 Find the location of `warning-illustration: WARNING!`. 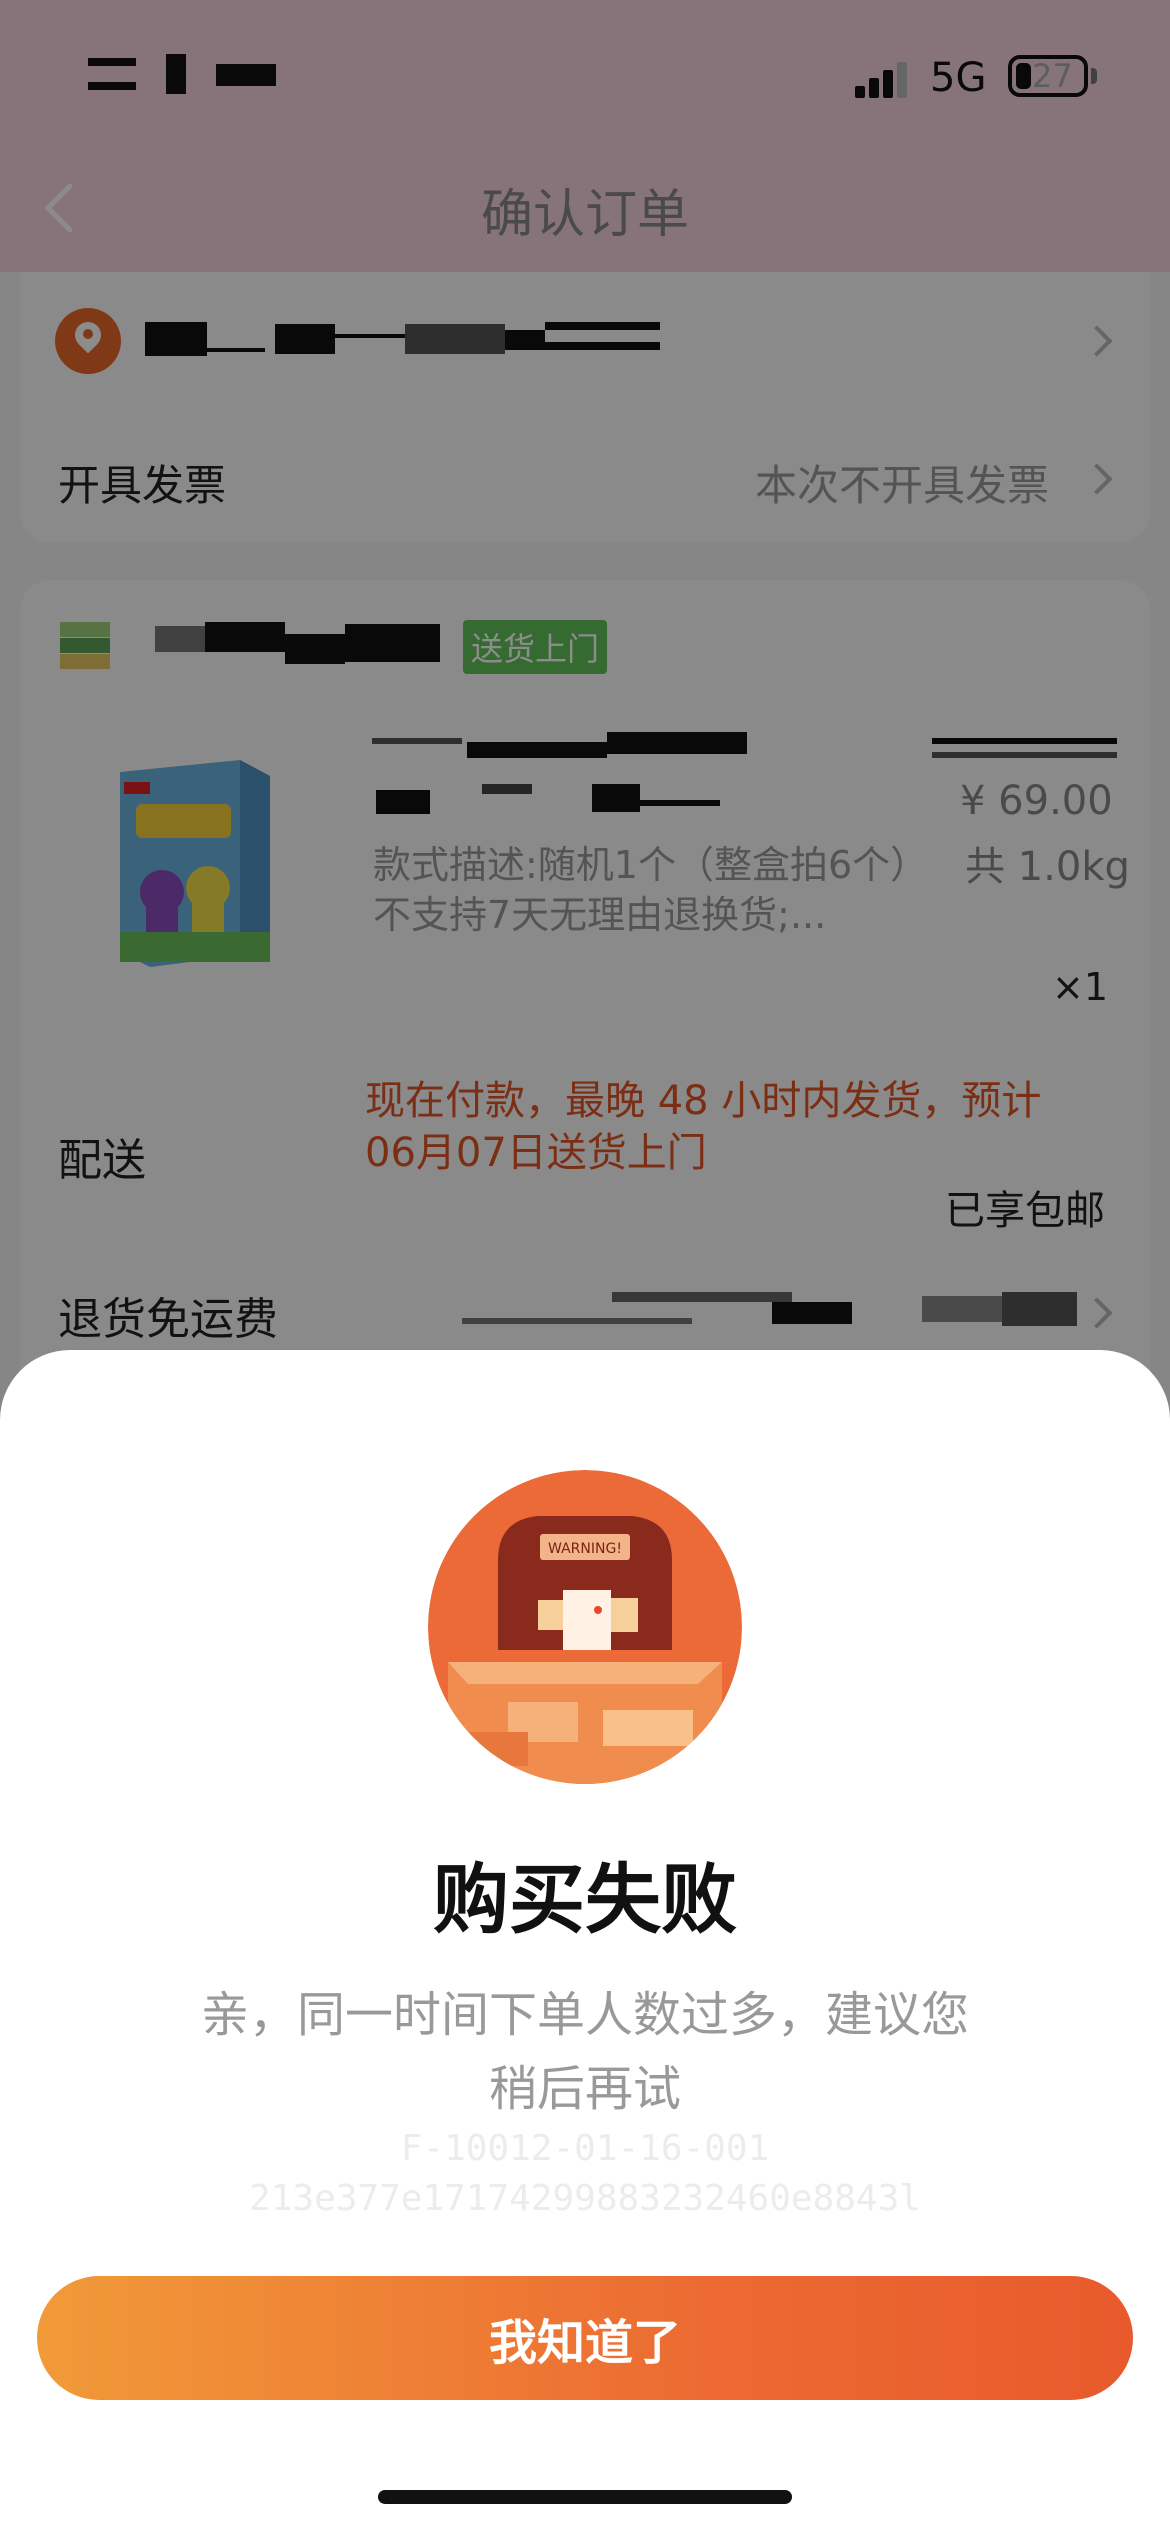

warning-illustration: WARNING! is located at coordinates (585, 1627).